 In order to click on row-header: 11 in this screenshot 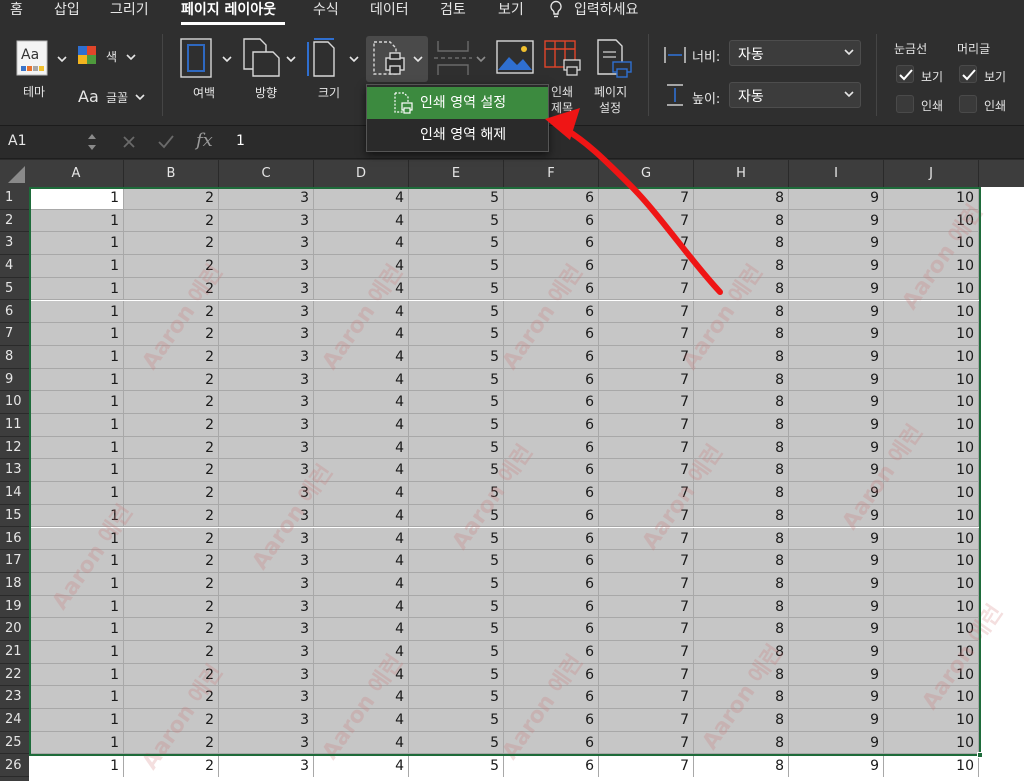, I will do `click(14, 425)`.